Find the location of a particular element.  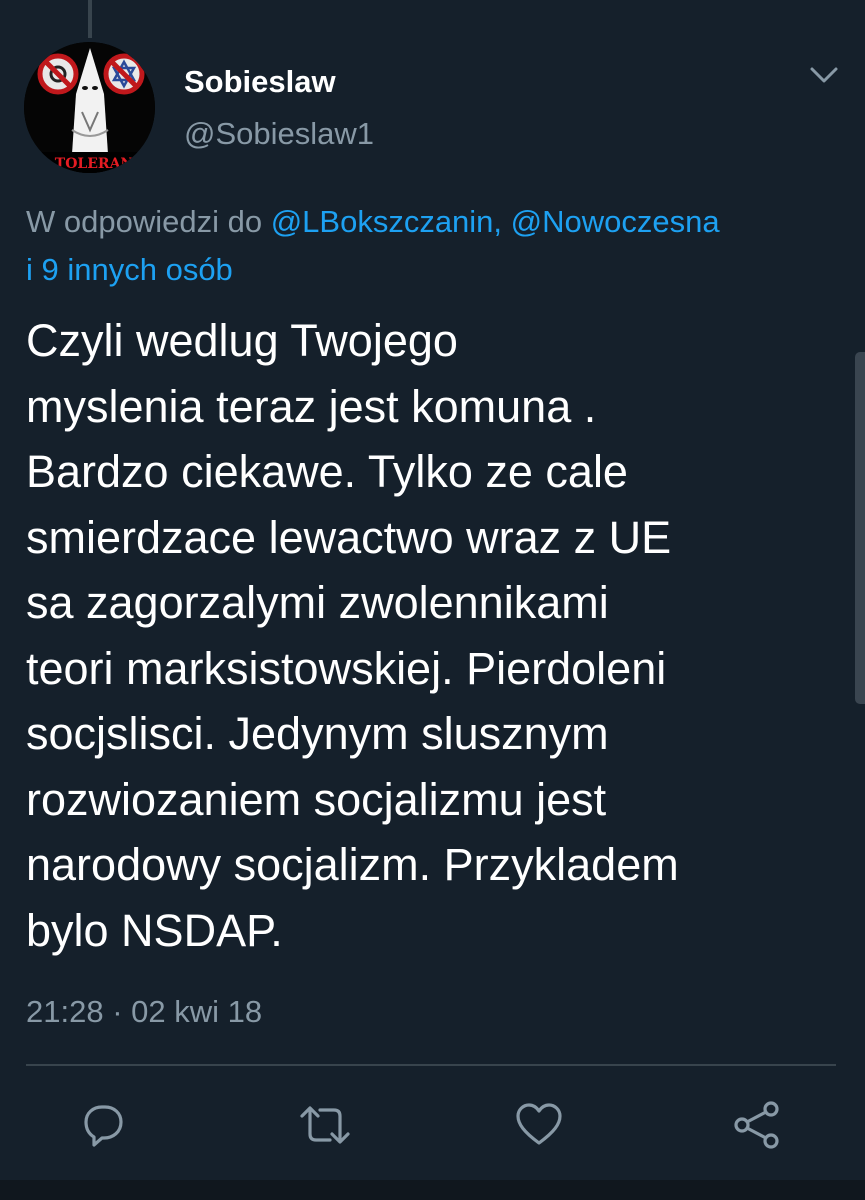

share-button is located at coordinates (757, 1125).